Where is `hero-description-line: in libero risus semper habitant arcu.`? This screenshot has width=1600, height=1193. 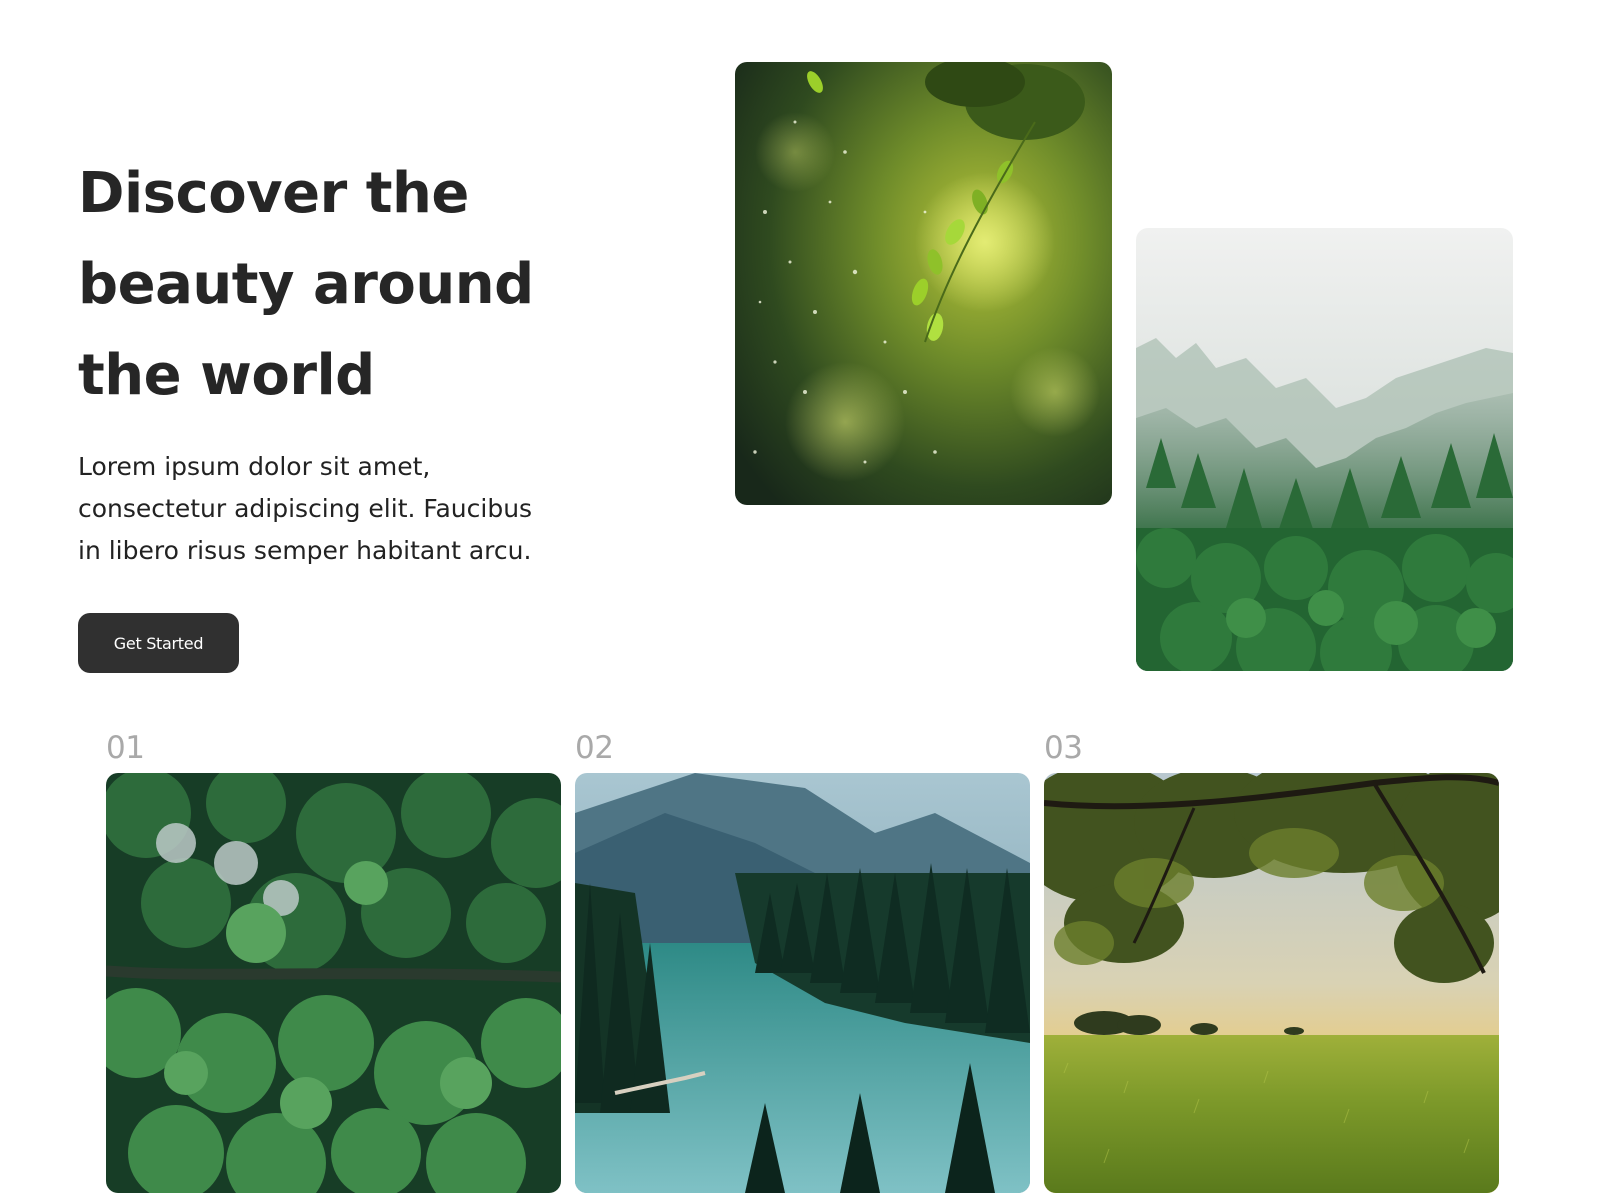
hero-description-line: in libero risus semper habitant arcu. is located at coordinates (305, 550).